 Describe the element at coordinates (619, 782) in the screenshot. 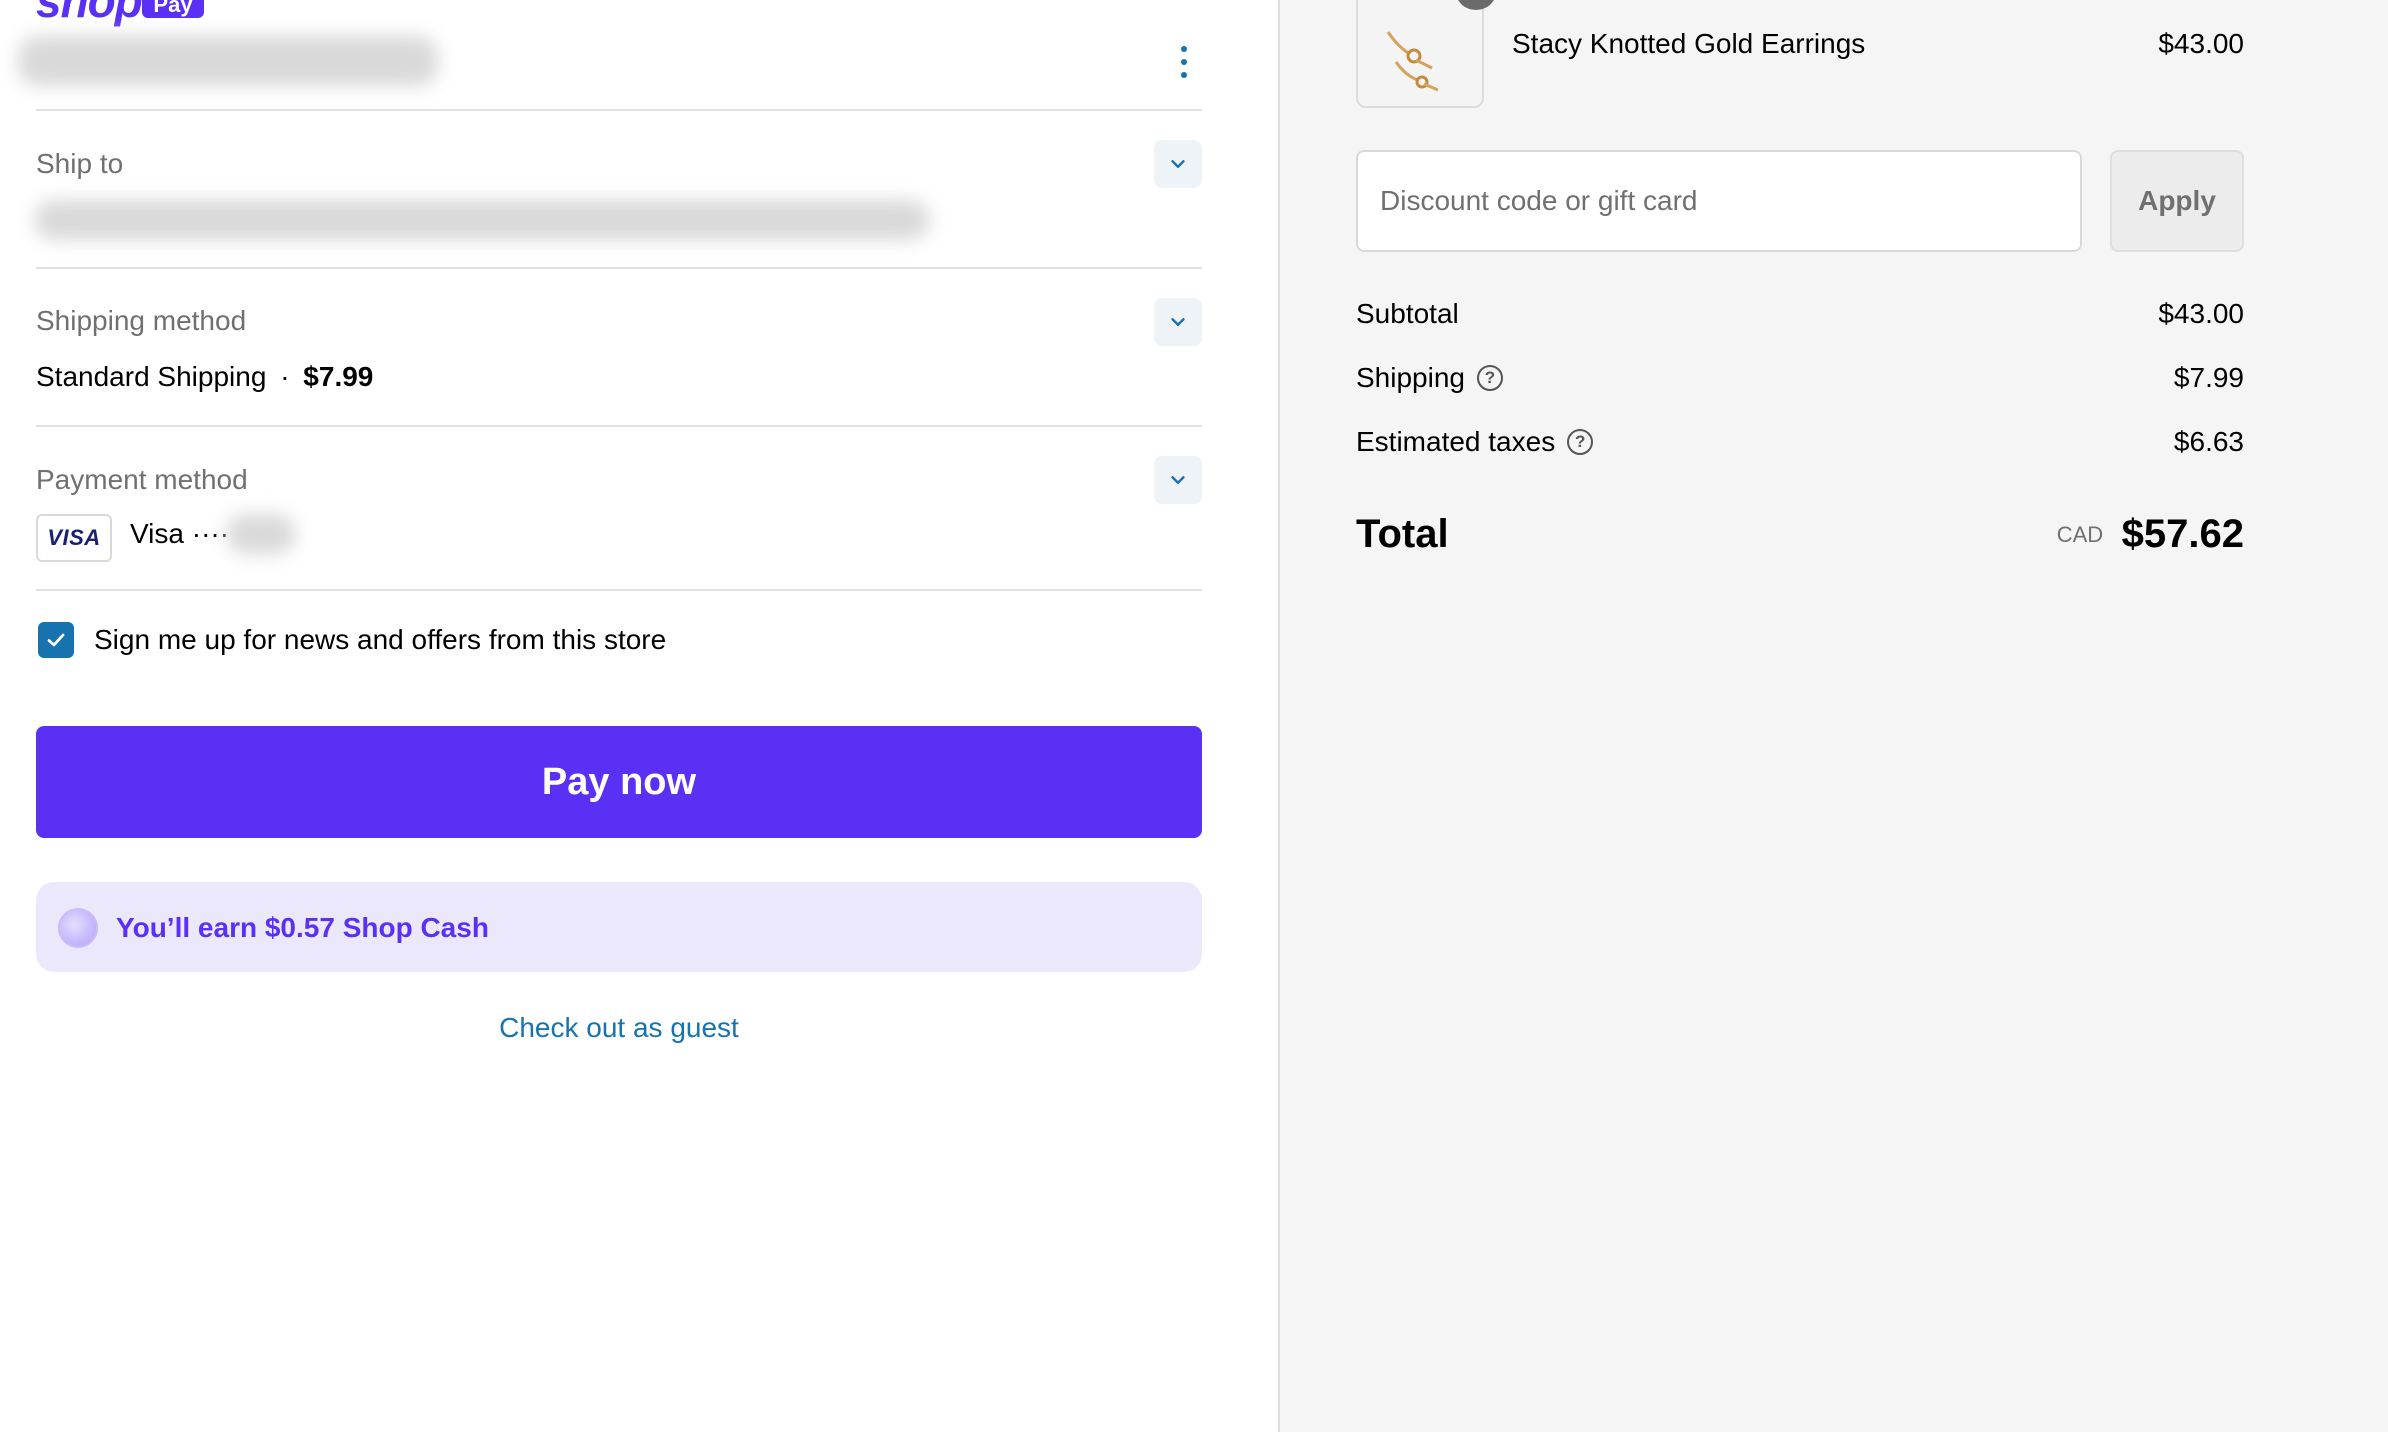

I see `pay-now-button: Pay now` at that location.